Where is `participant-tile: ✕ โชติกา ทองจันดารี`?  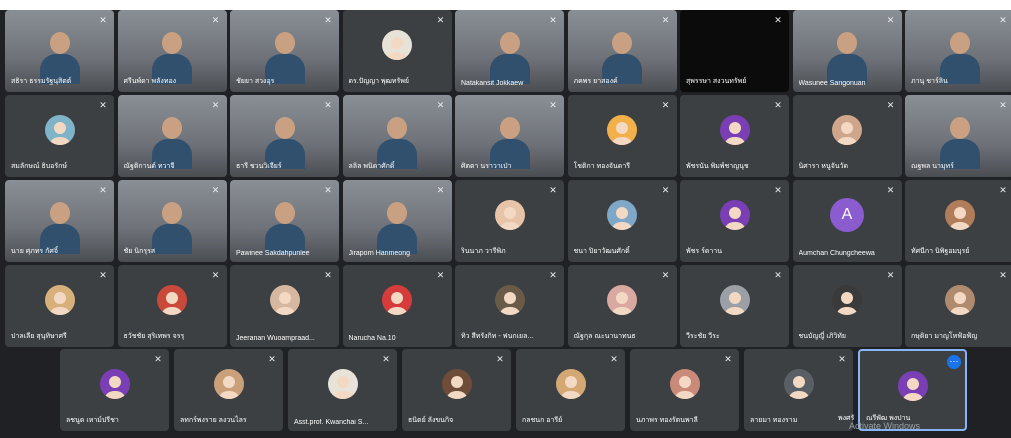 participant-tile: ✕ โชติกา ทองจันดารี is located at coordinates (622, 136).